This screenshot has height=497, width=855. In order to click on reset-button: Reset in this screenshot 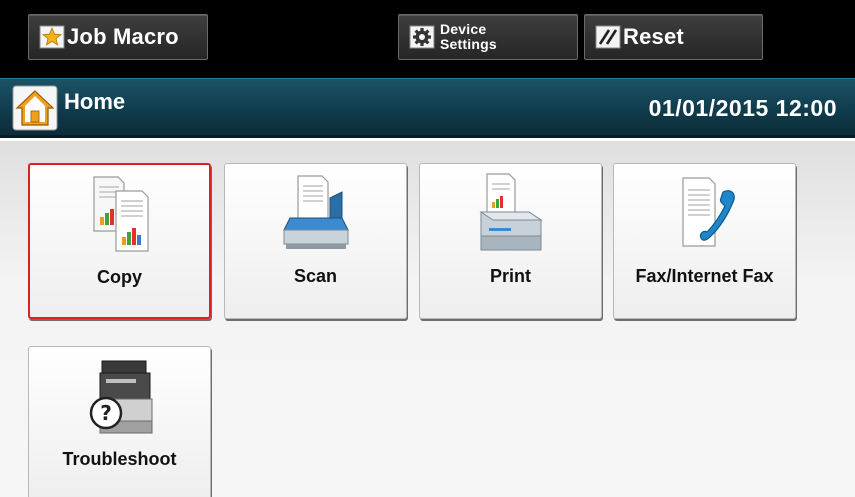, I will do `click(673, 37)`.